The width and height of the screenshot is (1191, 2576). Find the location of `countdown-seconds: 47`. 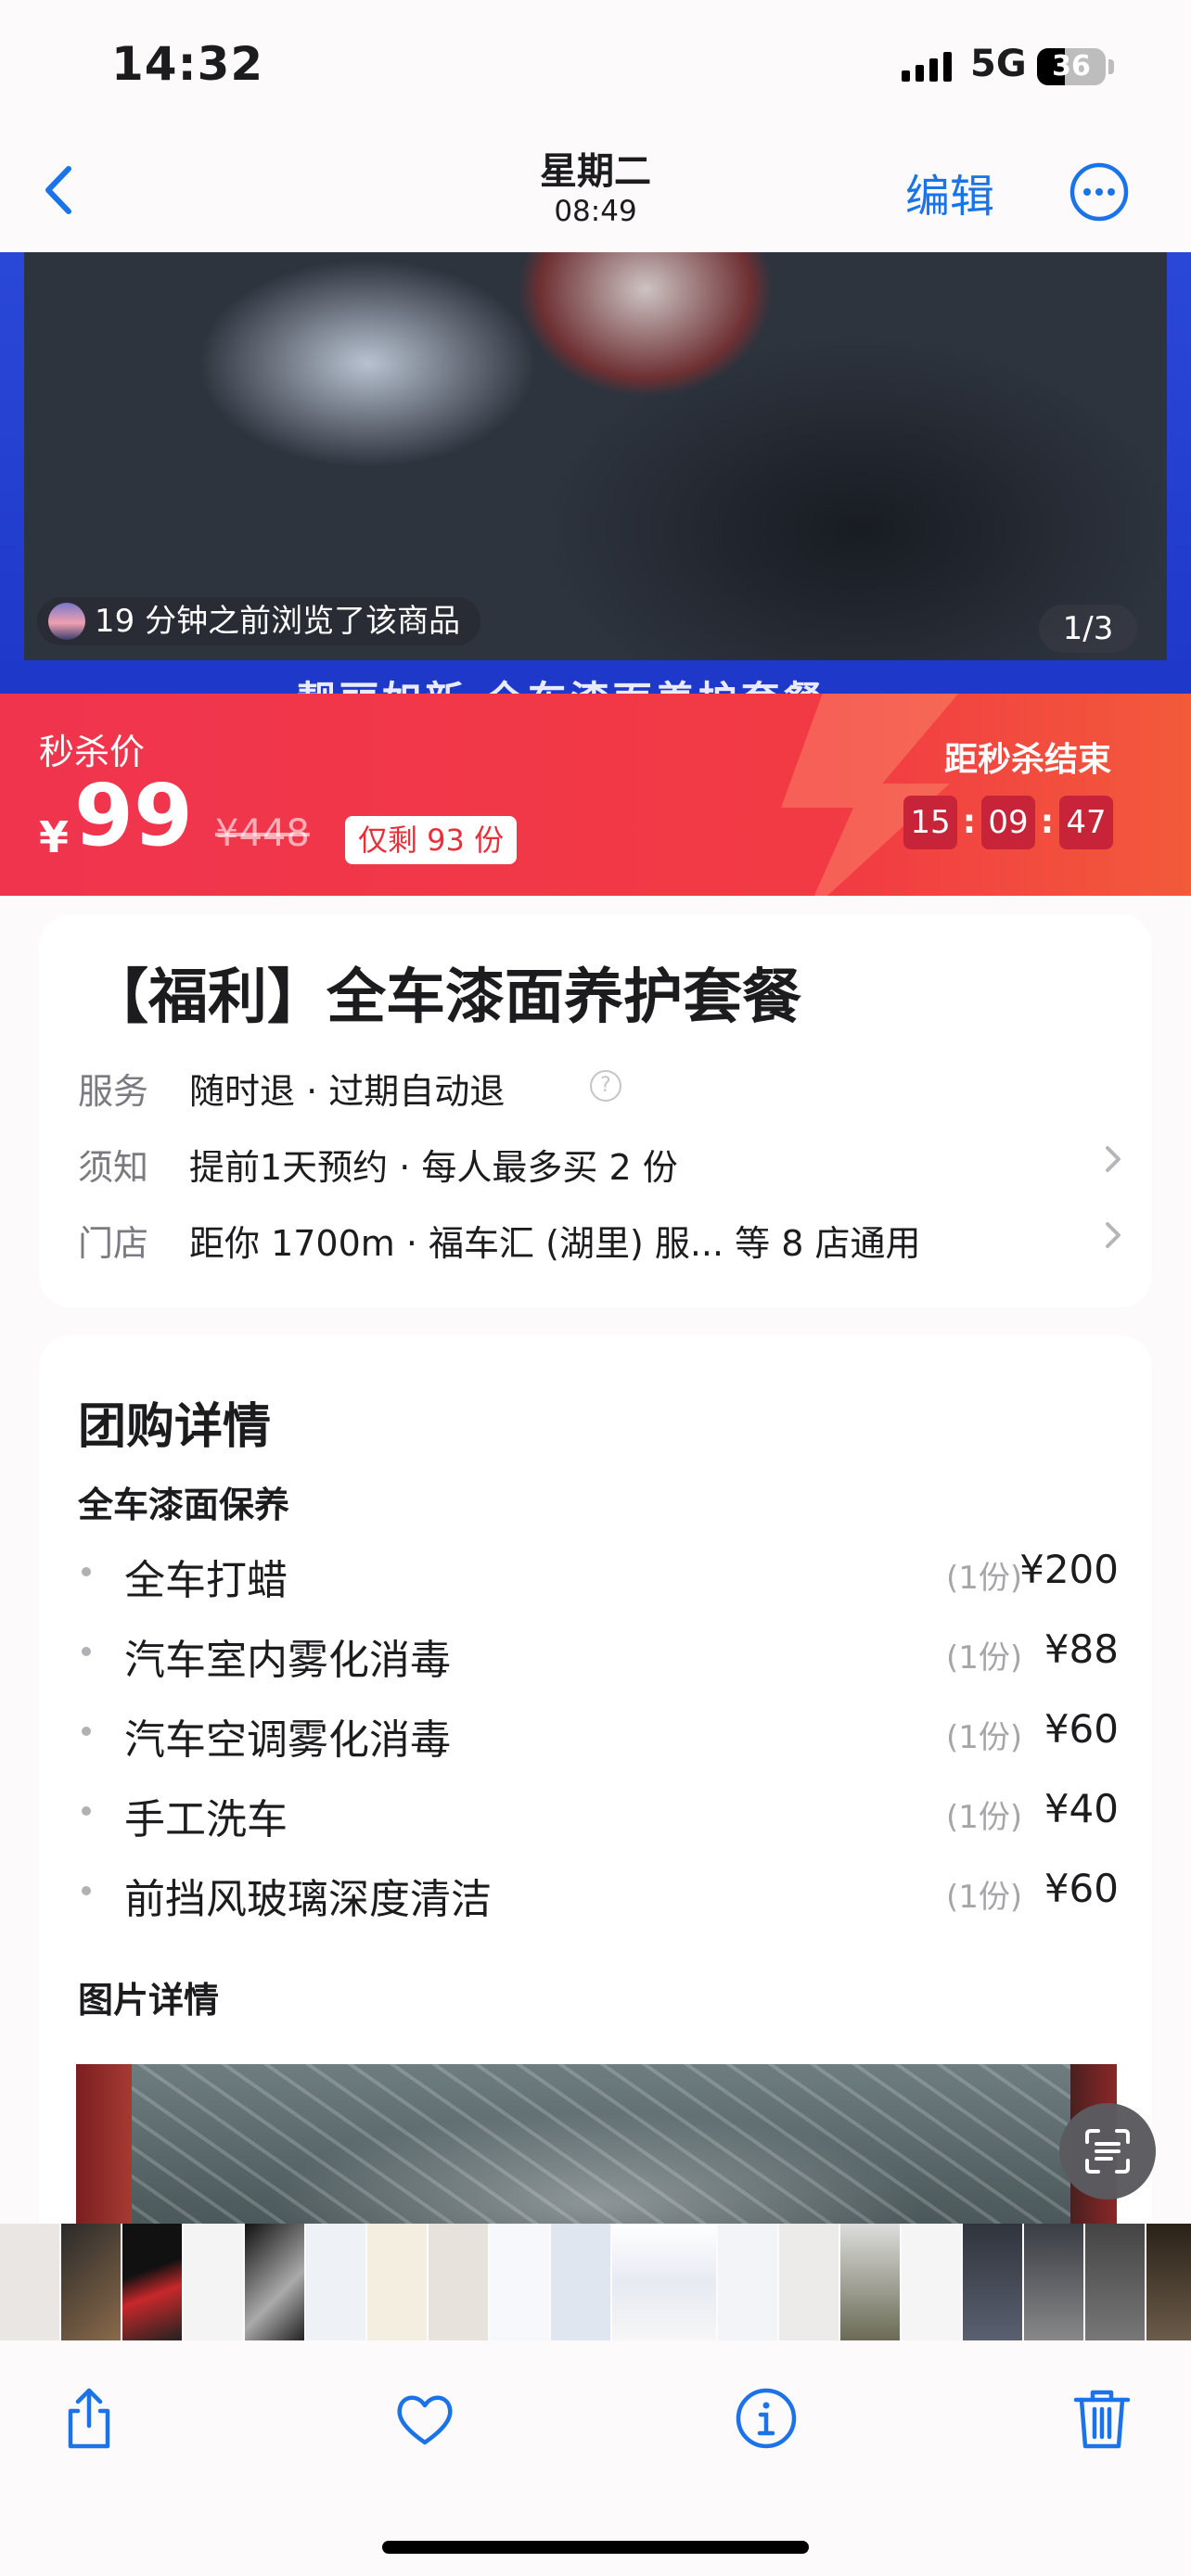

countdown-seconds: 47 is located at coordinates (1086, 823).